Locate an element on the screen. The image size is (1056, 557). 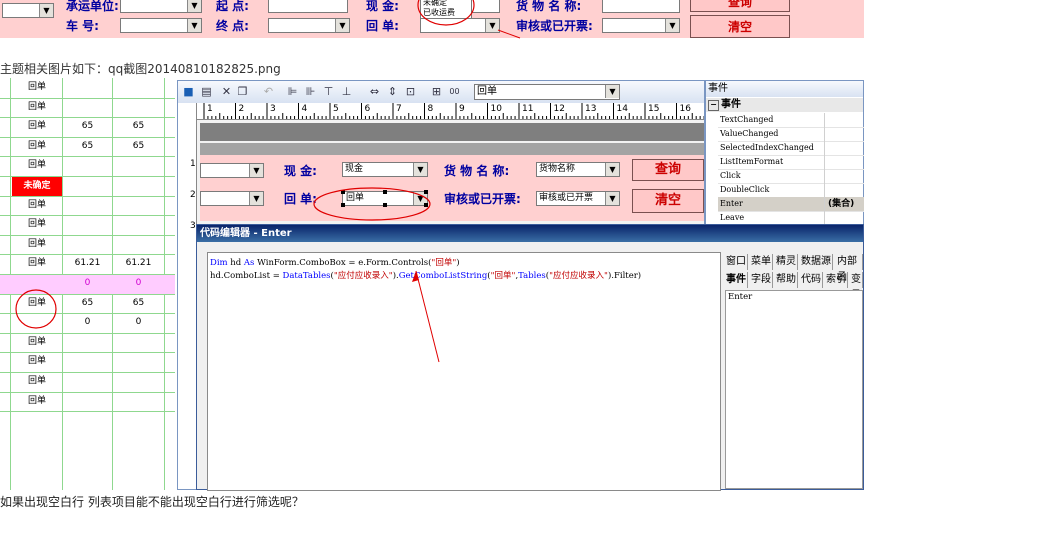
annotation-arrow-top is located at coordinates (509, 34).